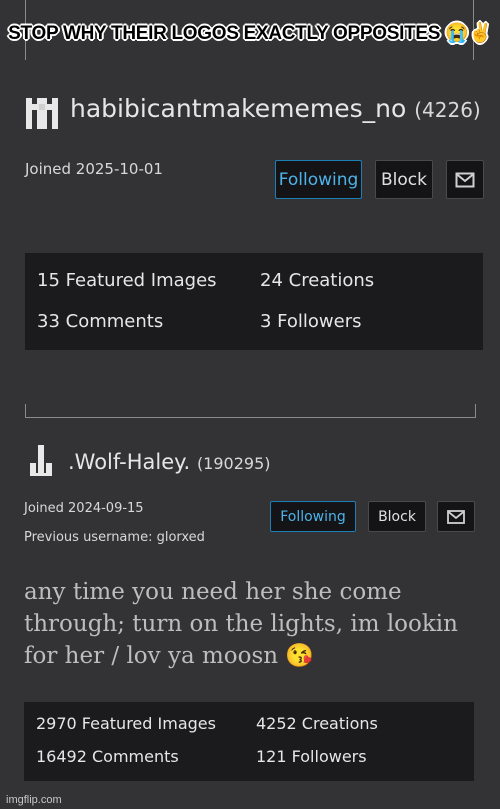  What do you see at coordinates (129, 462) in the screenshot?
I see `username-text: .Wolf-Haley.` at bounding box center [129, 462].